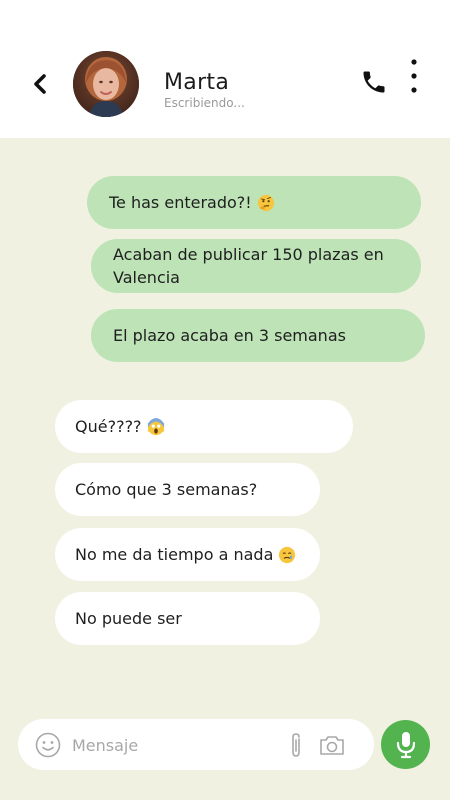  What do you see at coordinates (174, 554) in the screenshot?
I see `message-text: No me da tiempo a nada` at bounding box center [174, 554].